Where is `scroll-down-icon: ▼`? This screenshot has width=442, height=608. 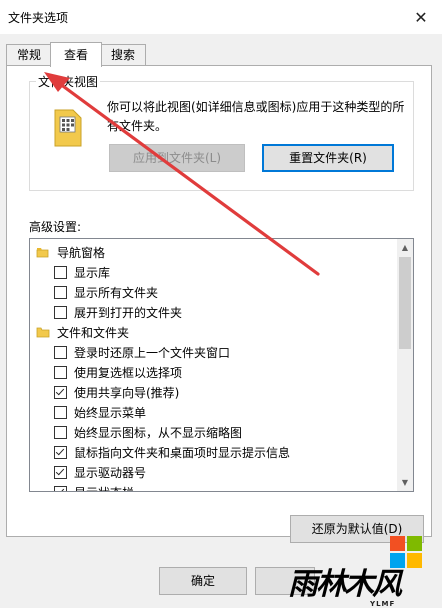
scroll-down-icon: ▼ is located at coordinates (405, 482).